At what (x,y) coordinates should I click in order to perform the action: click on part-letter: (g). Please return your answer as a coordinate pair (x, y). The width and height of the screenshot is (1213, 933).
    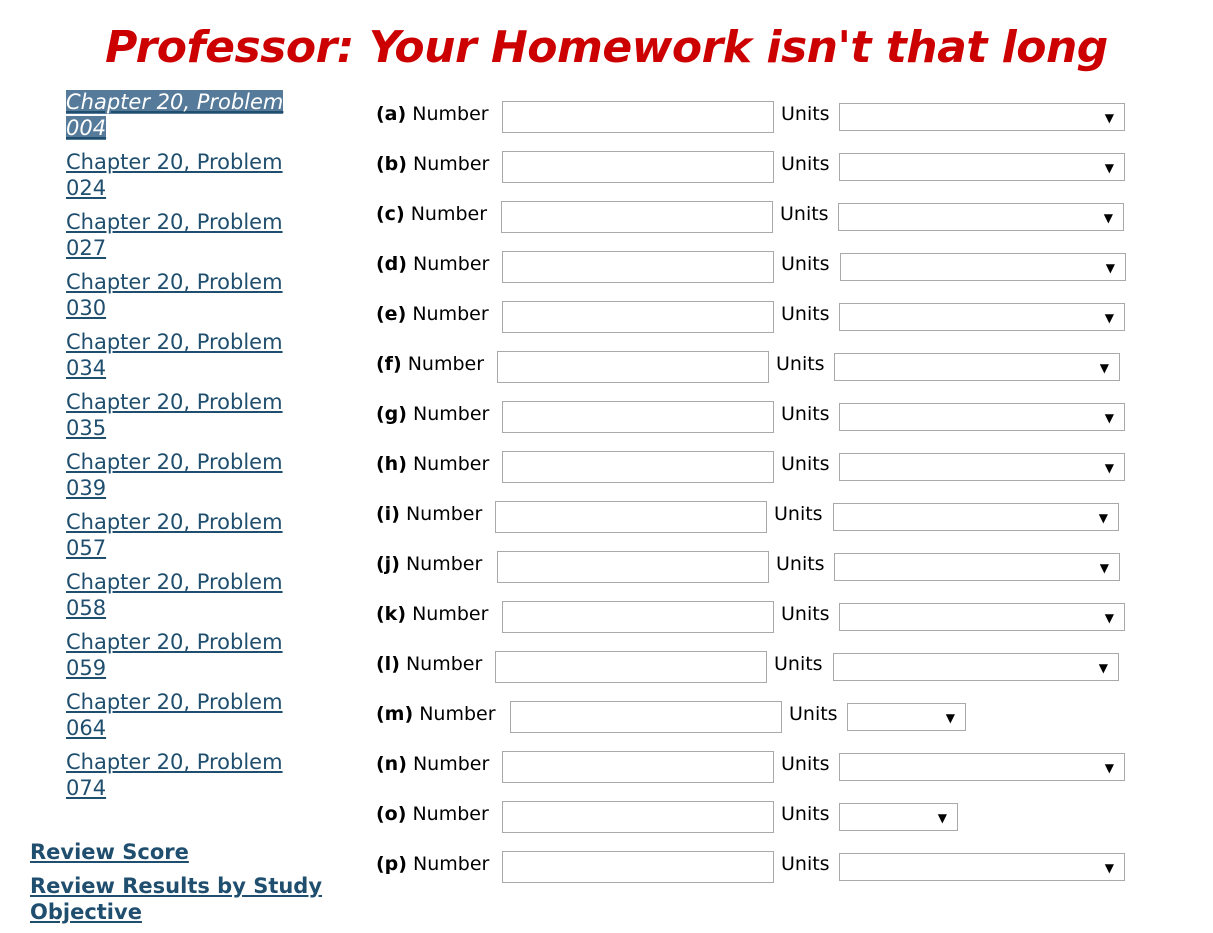
    Looking at the image, I should click on (391, 414).